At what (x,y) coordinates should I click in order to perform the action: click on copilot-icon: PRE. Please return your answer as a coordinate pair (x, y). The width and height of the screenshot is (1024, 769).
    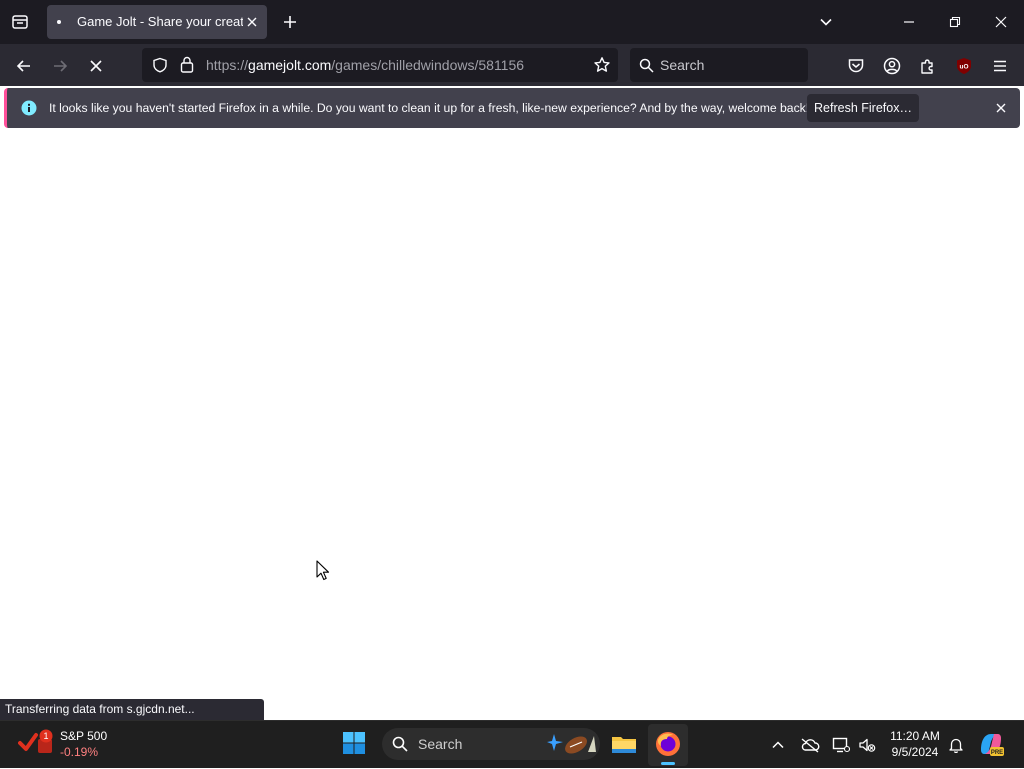
    Looking at the image, I should click on (992, 745).